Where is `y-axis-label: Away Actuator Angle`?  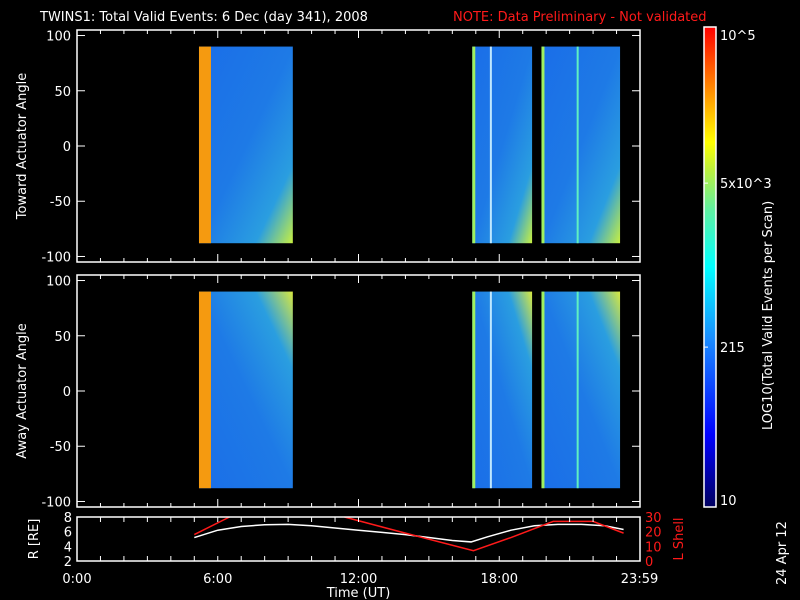 y-axis-label: Away Actuator Angle is located at coordinates (22, 390).